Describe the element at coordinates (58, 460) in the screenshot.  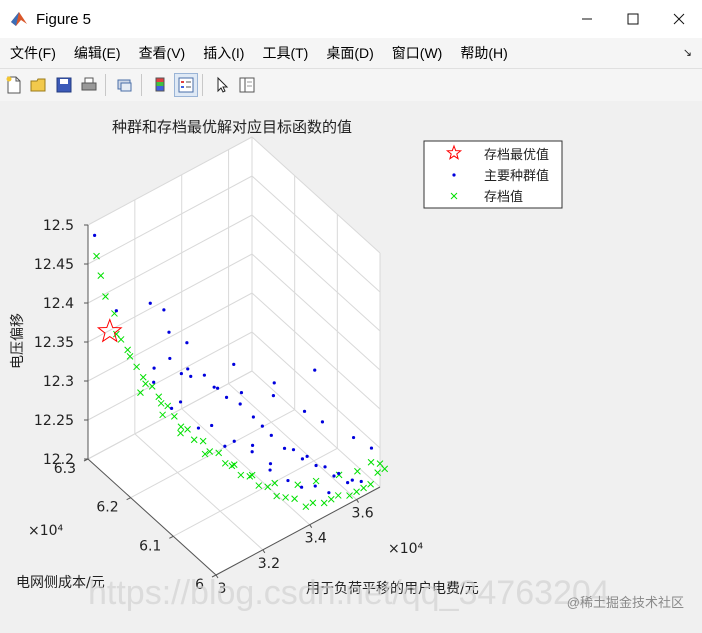
I see `z-tick-label: 12.2` at that location.